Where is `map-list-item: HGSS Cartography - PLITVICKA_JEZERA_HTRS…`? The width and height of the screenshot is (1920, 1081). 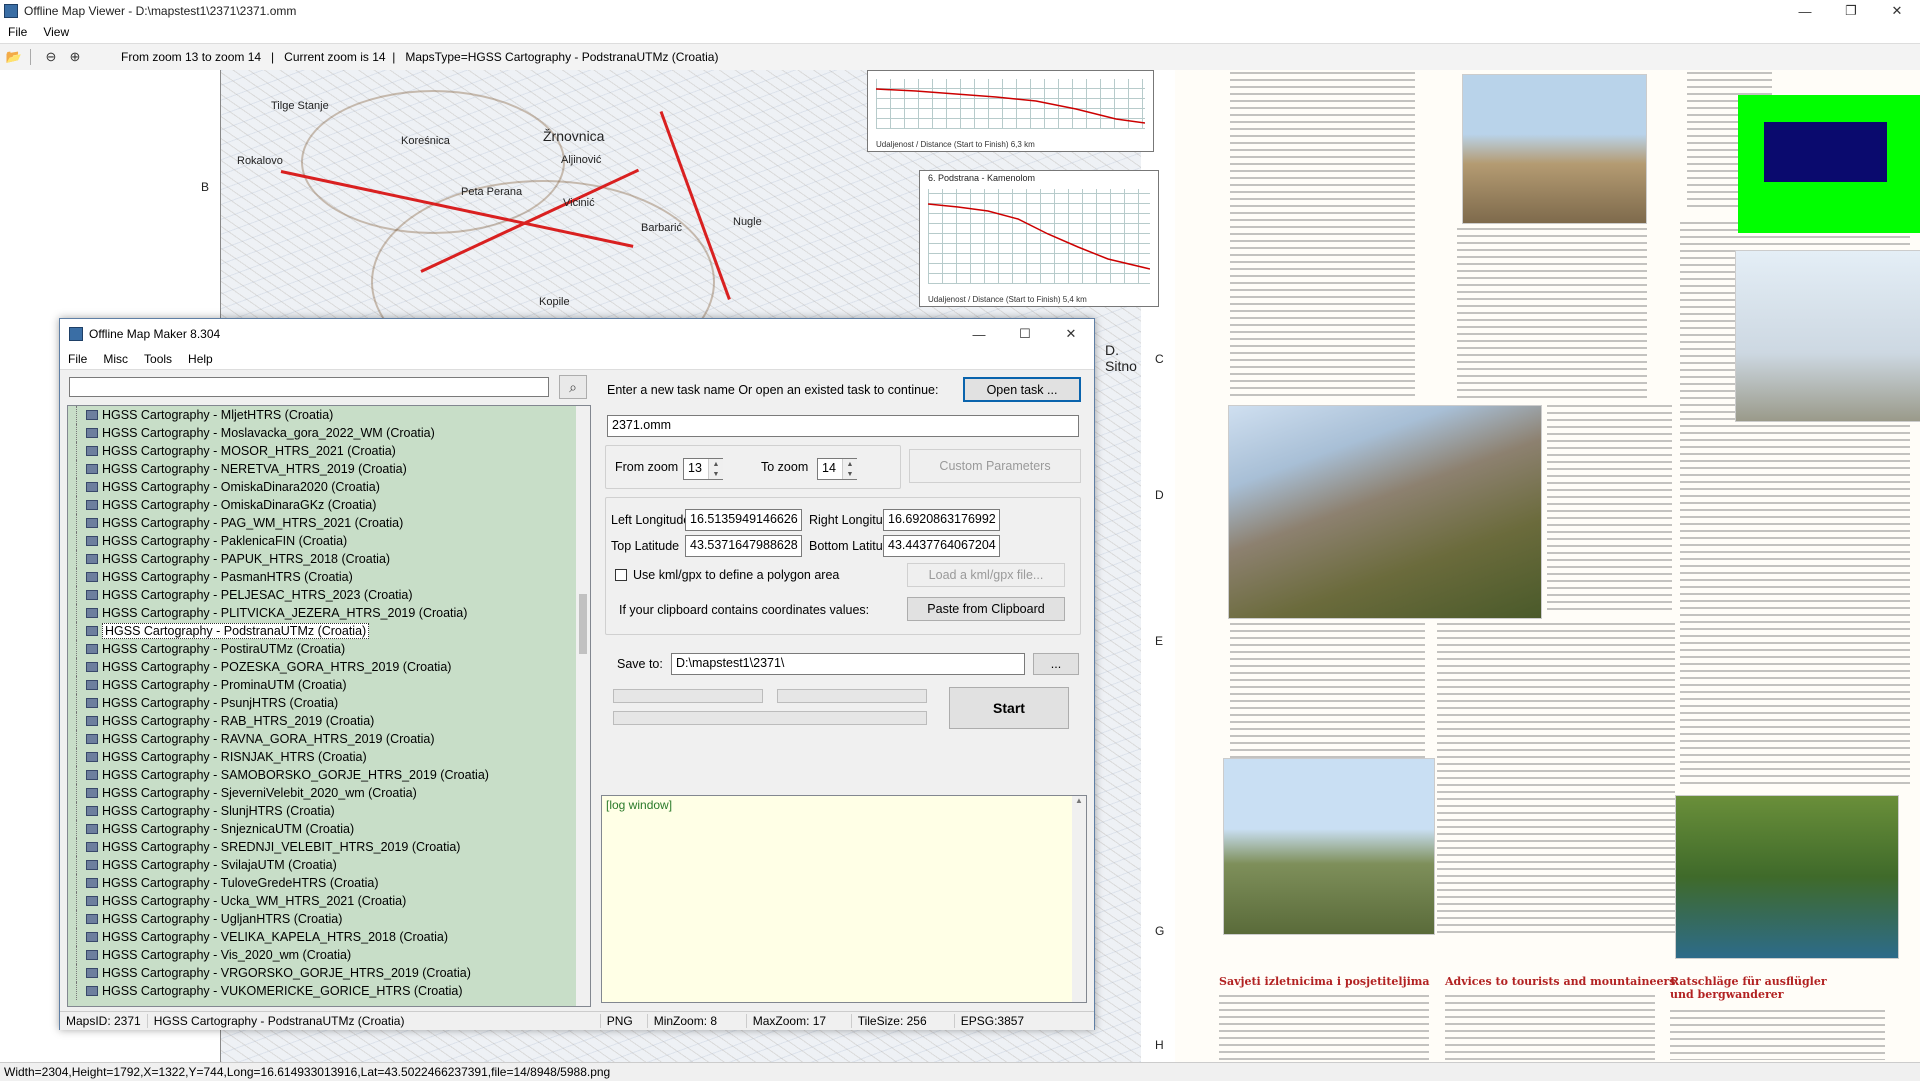
map-list-item: HGSS Cartography - PLITVICKA_JEZERA_HTRS… is located at coordinates (329, 613).